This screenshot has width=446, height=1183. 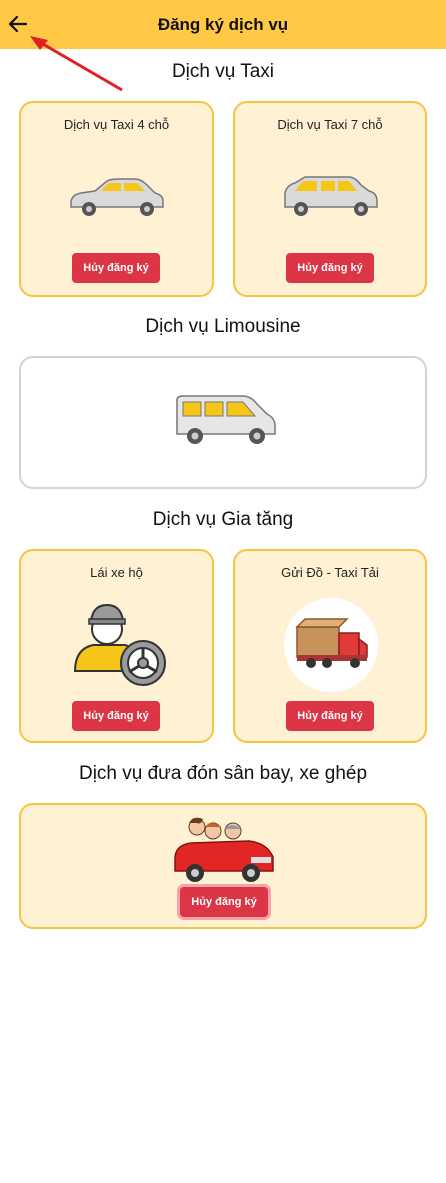 What do you see at coordinates (119, 644) in the screenshot?
I see `driver-icon` at bounding box center [119, 644].